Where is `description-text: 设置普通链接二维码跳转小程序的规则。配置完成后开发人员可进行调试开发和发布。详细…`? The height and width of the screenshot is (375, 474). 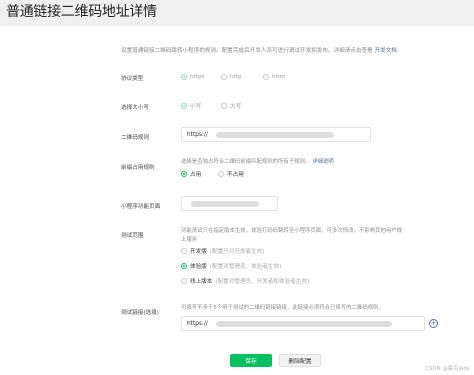
description-text: 设置普通链接二维码跳转小程序的规则。配置完成后开发人员可进行调试开发和发布。详细… is located at coordinates (247, 51).